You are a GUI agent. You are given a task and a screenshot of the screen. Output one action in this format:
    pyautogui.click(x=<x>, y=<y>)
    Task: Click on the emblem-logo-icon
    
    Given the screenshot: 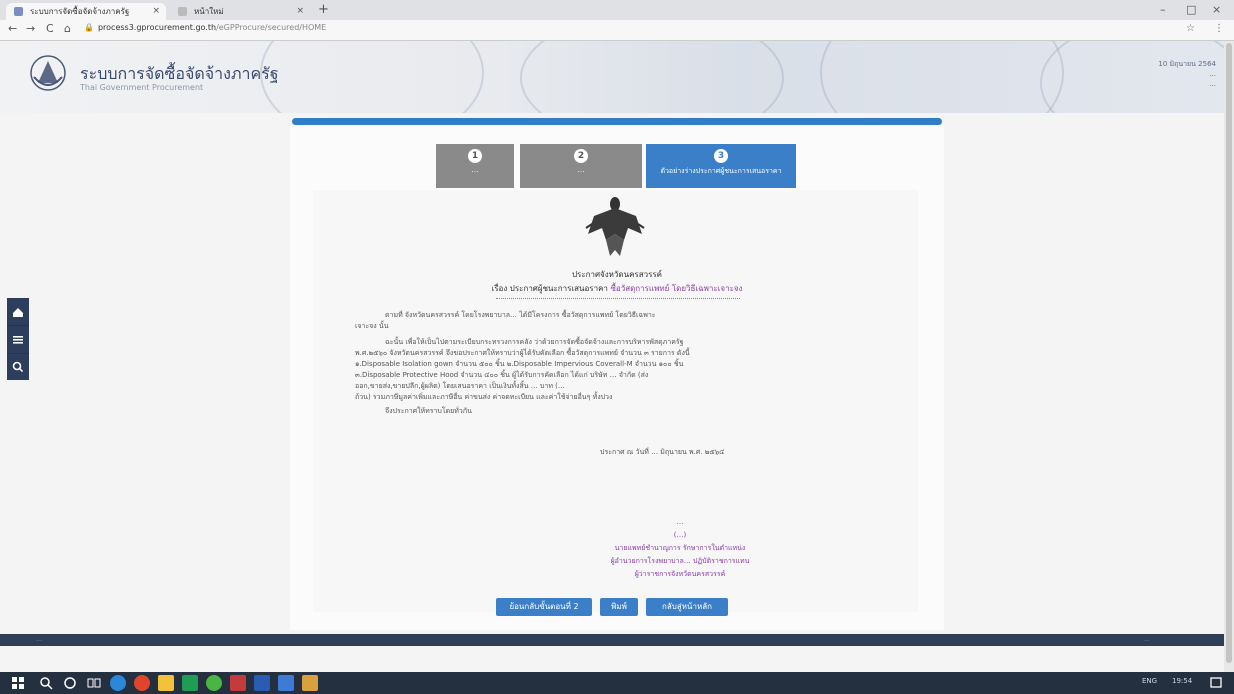 What is the action you would take?
    pyautogui.click(x=48, y=73)
    